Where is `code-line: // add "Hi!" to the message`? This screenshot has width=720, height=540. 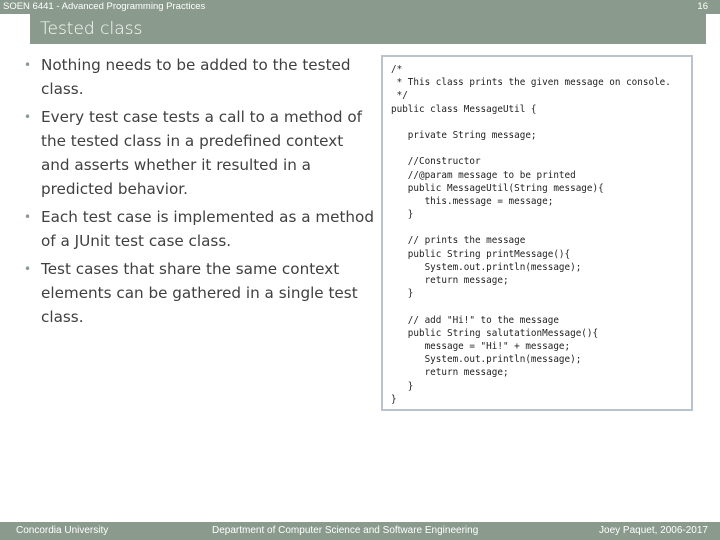
code-line: // add "Hi!" to the message is located at coordinates (475, 320).